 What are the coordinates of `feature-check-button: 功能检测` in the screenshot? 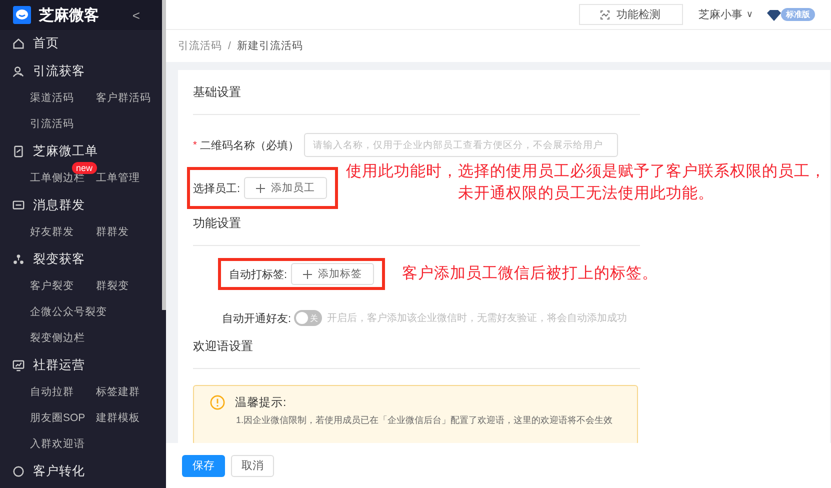 It's located at (631, 14).